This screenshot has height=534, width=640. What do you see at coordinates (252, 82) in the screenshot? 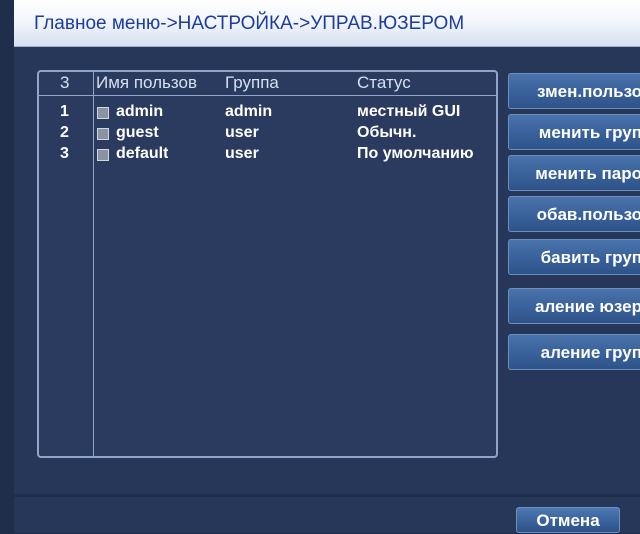
I see `header-group: Группа` at bounding box center [252, 82].